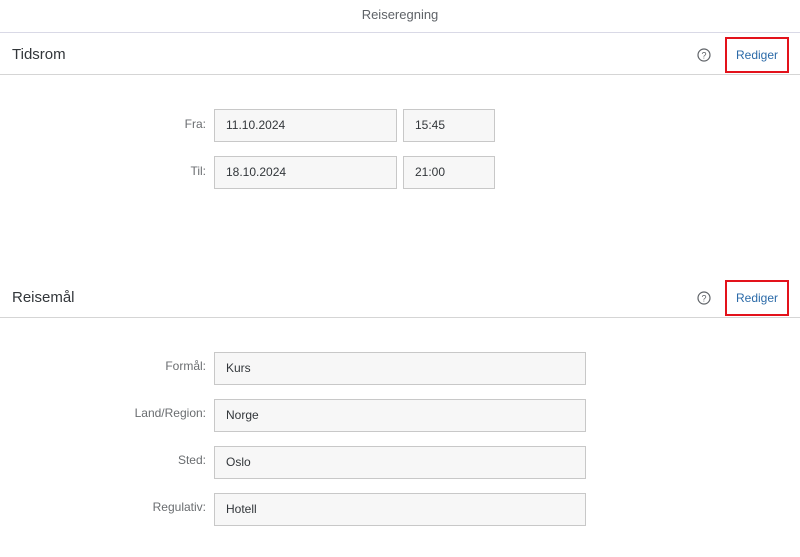 The height and width of the screenshot is (557, 800). What do you see at coordinates (305, 125) in the screenshot?
I see `fra-date-field: 11.10.2024` at bounding box center [305, 125].